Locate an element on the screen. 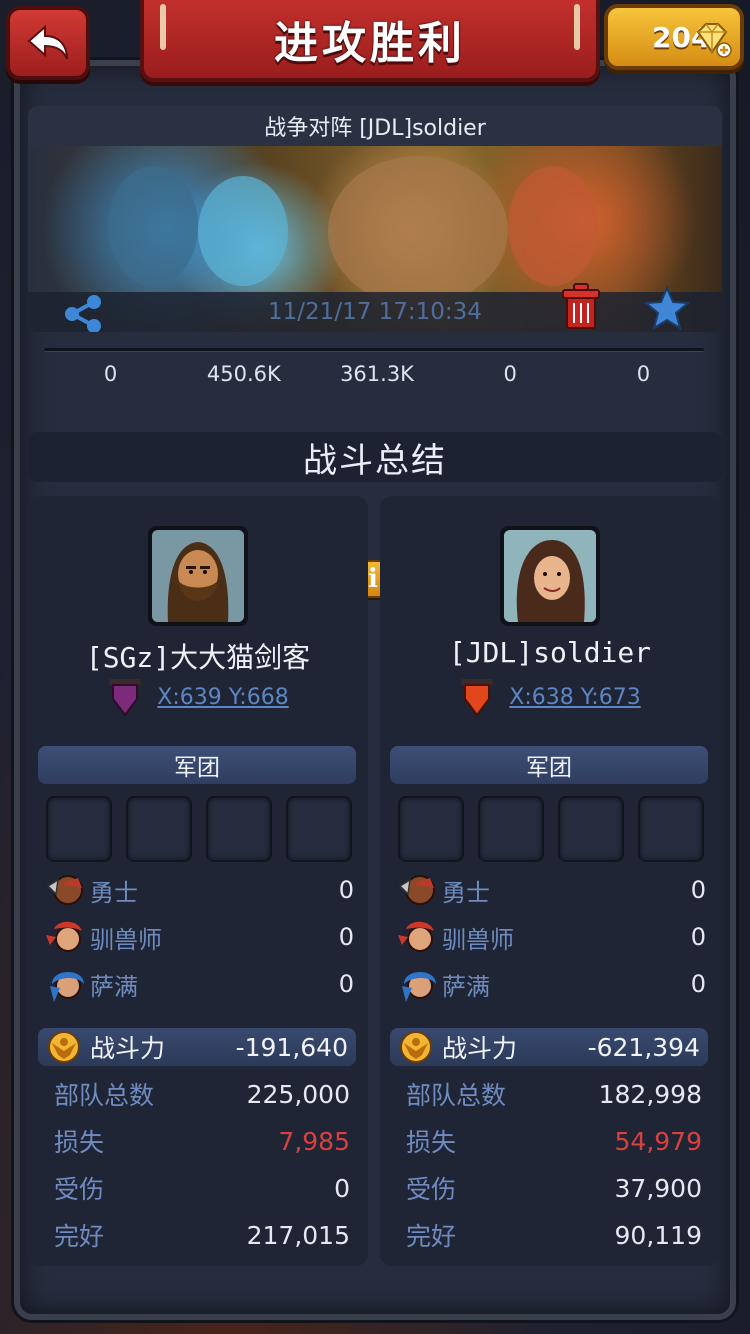 This screenshot has width=750, height=1334. back-arrow-icon is located at coordinates (47, 42).